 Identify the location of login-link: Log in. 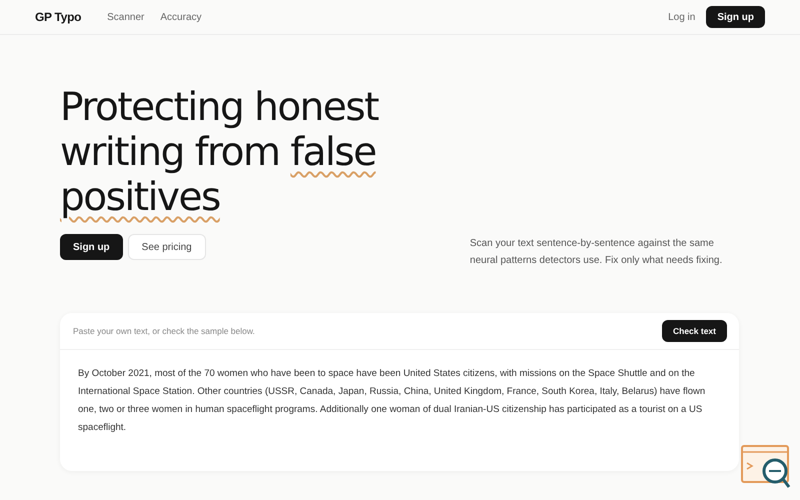
(682, 17).